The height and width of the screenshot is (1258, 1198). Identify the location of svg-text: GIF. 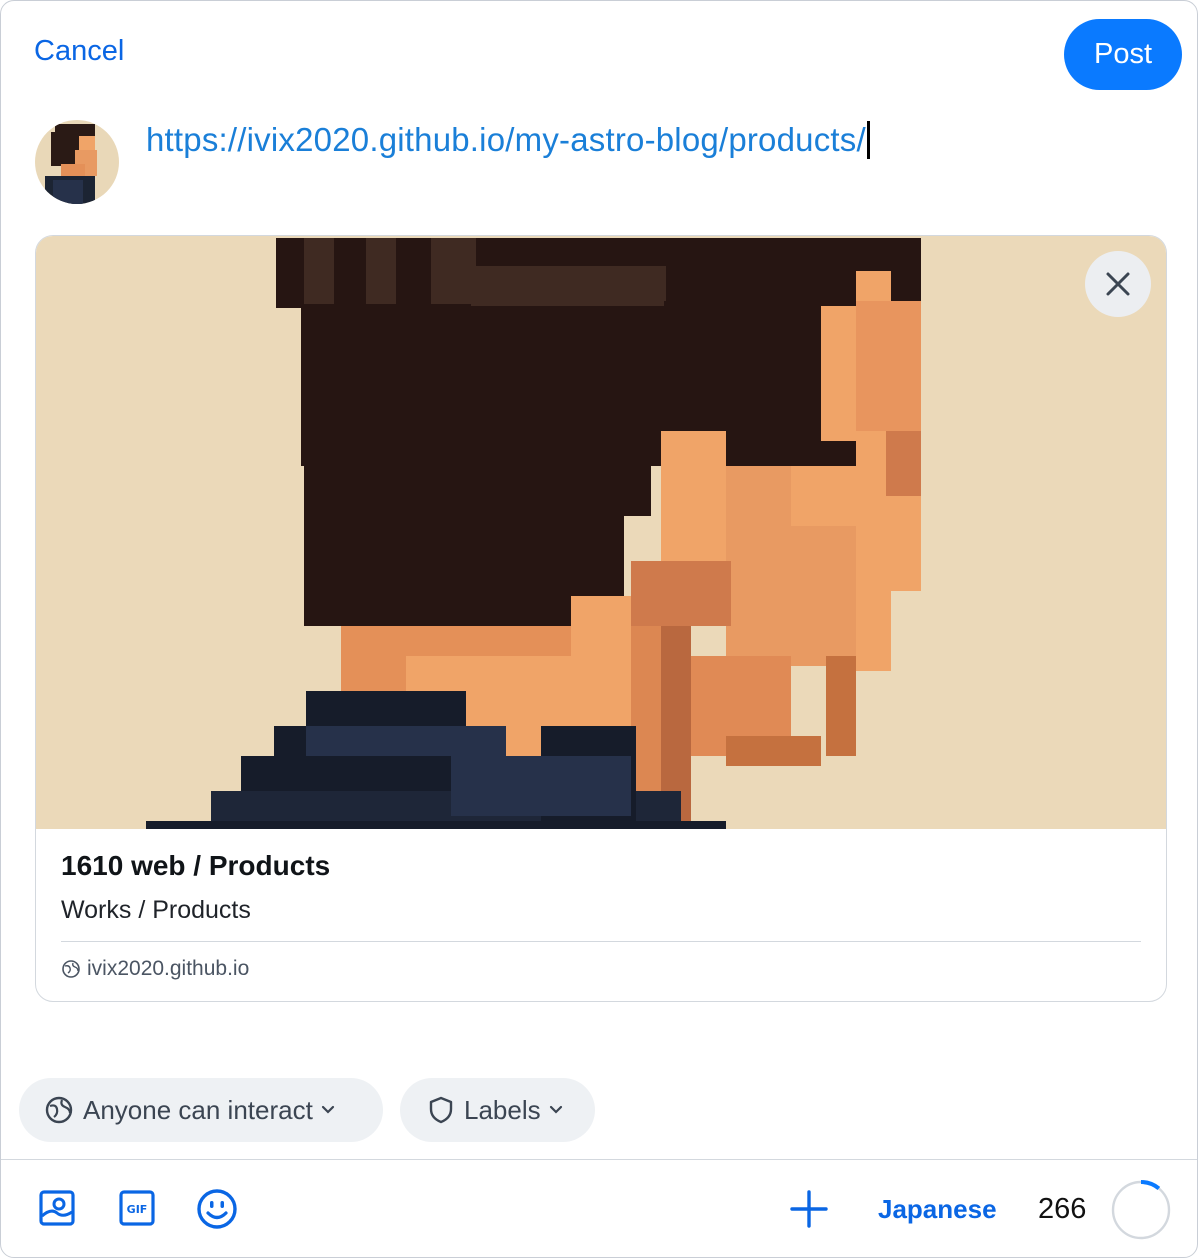
(137, 1209).